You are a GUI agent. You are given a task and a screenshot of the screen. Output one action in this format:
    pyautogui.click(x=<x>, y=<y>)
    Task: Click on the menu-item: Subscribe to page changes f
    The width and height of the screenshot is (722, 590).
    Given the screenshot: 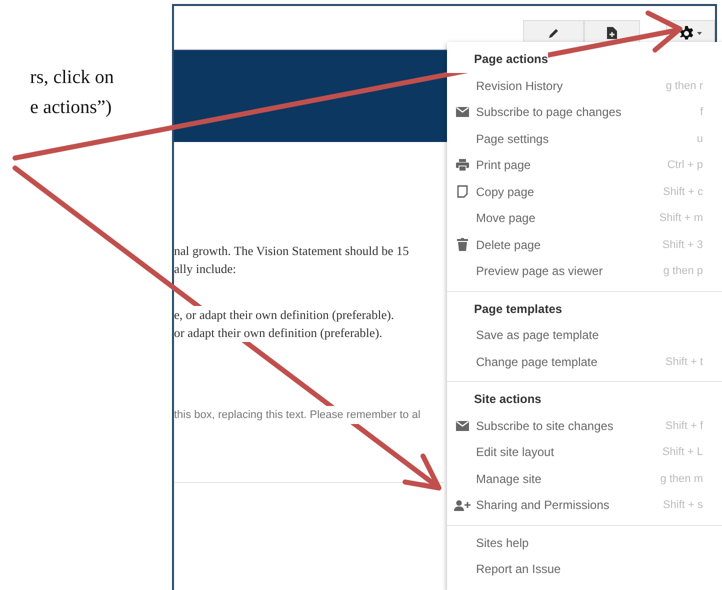 What is the action you would take?
    pyautogui.click(x=584, y=112)
    